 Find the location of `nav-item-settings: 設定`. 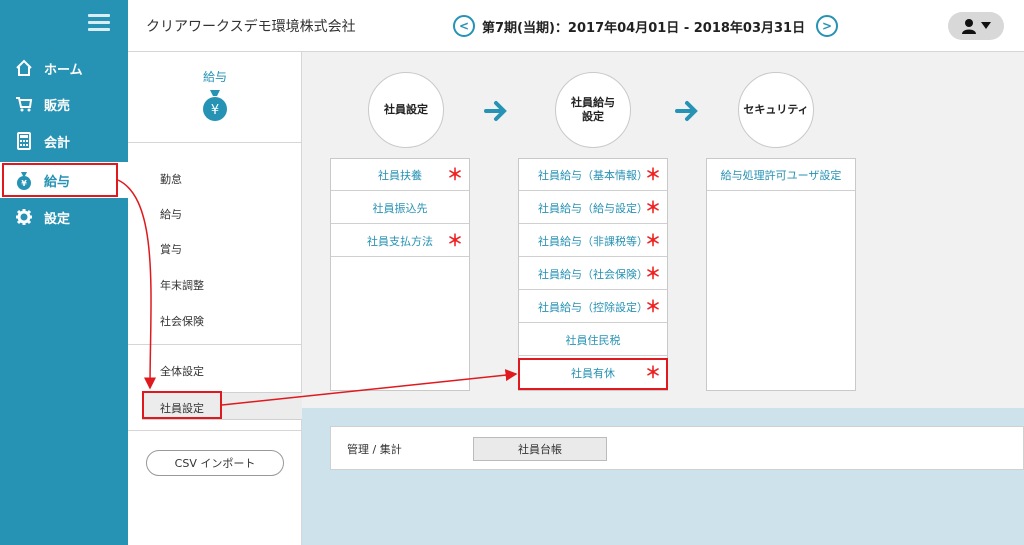

nav-item-settings: 設定 is located at coordinates (64, 217).